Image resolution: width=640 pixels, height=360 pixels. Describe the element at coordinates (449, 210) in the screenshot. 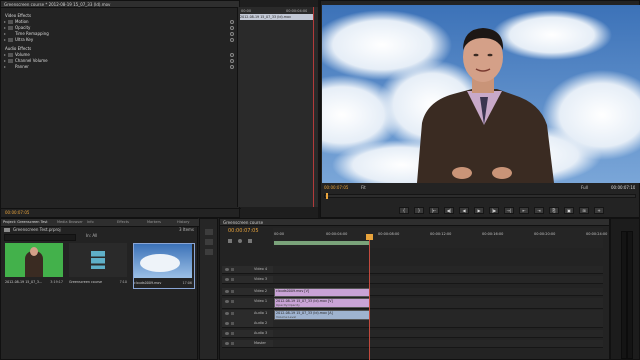

I see `transport-button: ◀|` at that location.